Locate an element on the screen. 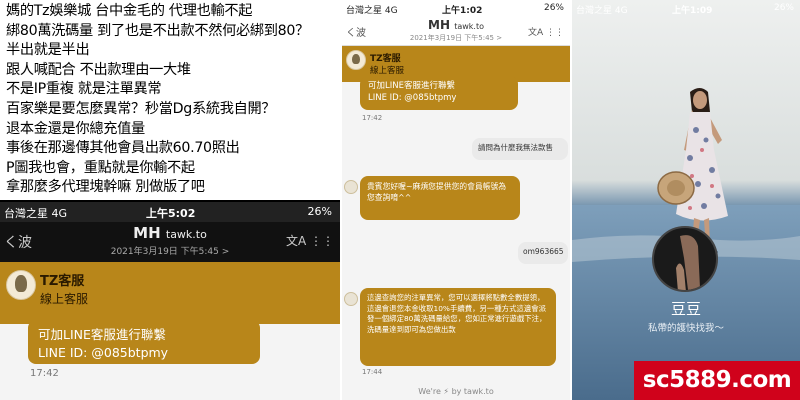 This screenshot has height=400, width=800. tawk-footer: We're ⚡ by tawk.to is located at coordinates (456, 392).